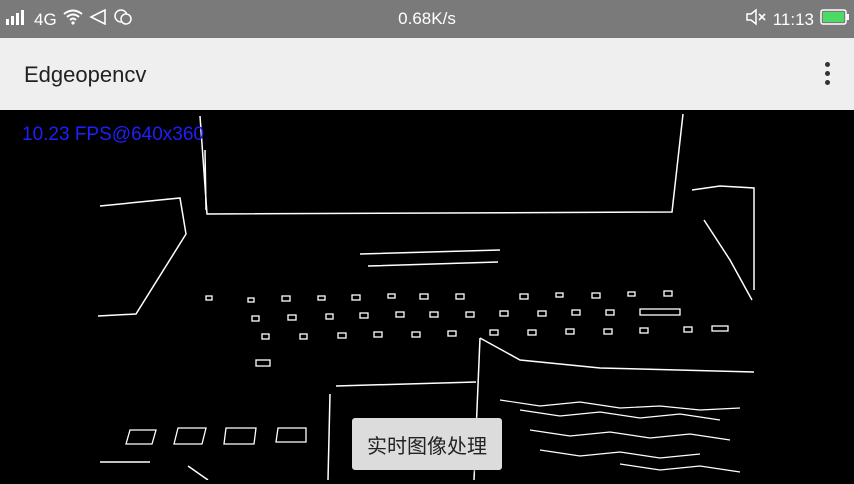  Describe the element at coordinates (85, 74) in the screenshot. I see `app-title: Edgeopencv` at that location.